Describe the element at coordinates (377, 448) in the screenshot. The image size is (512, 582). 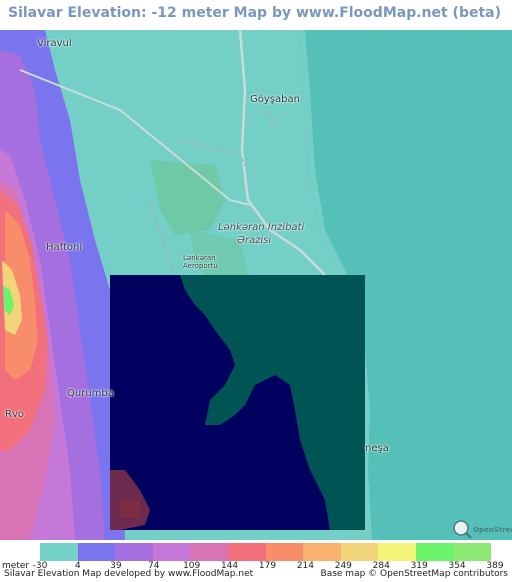
I see `place-label: neşa` at that location.